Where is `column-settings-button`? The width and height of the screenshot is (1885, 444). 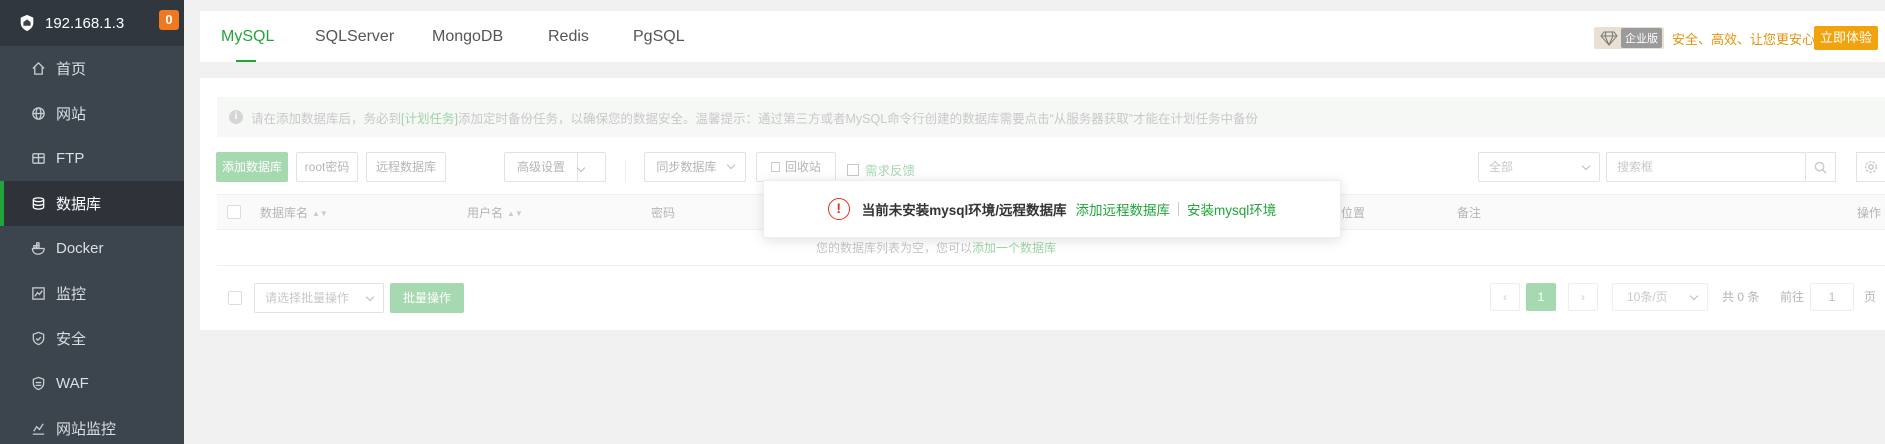
column-settings-button is located at coordinates (1870, 167).